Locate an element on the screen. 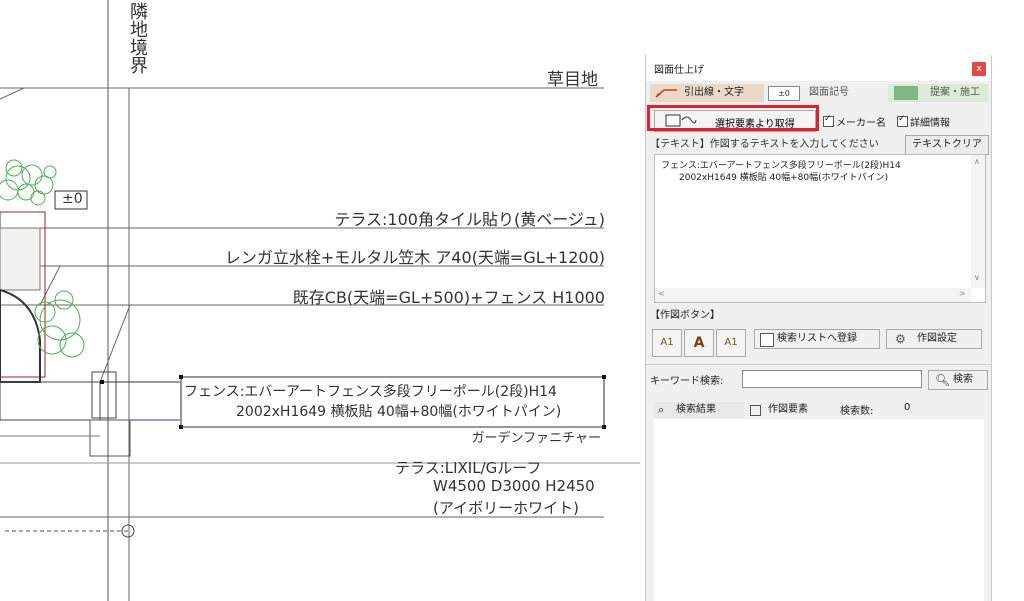 The width and height of the screenshot is (1024, 601). label-terrace-roof-1: テラス:LIXIL/Gルーフ is located at coordinates (468, 468).